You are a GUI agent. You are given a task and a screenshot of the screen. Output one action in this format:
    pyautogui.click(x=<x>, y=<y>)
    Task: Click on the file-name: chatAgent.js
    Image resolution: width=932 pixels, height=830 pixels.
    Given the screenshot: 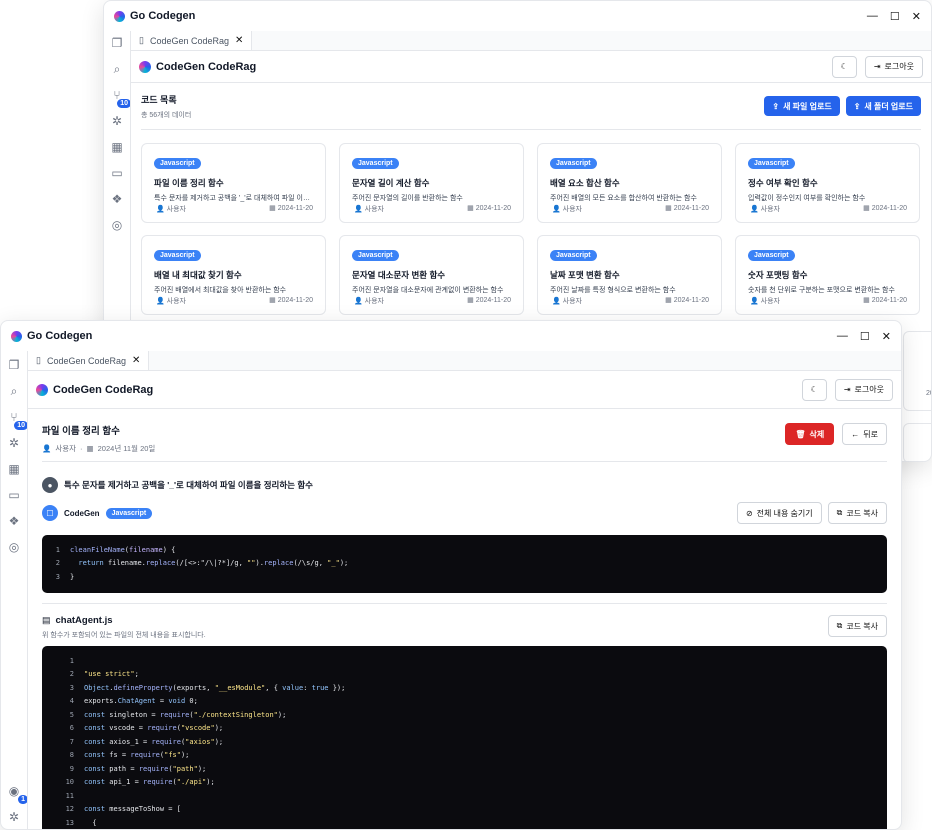 What is the action you would take?
    pyautogui.click(x=84, y=620)
    